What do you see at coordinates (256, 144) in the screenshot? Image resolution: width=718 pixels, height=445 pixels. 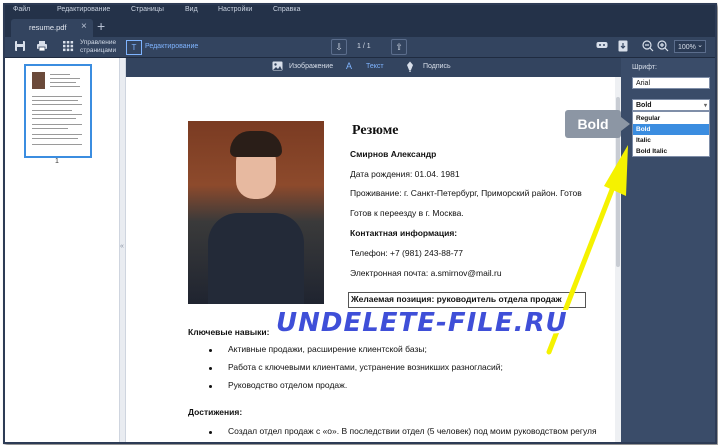 I see `photo-hair` at bounding box center [256, 144].